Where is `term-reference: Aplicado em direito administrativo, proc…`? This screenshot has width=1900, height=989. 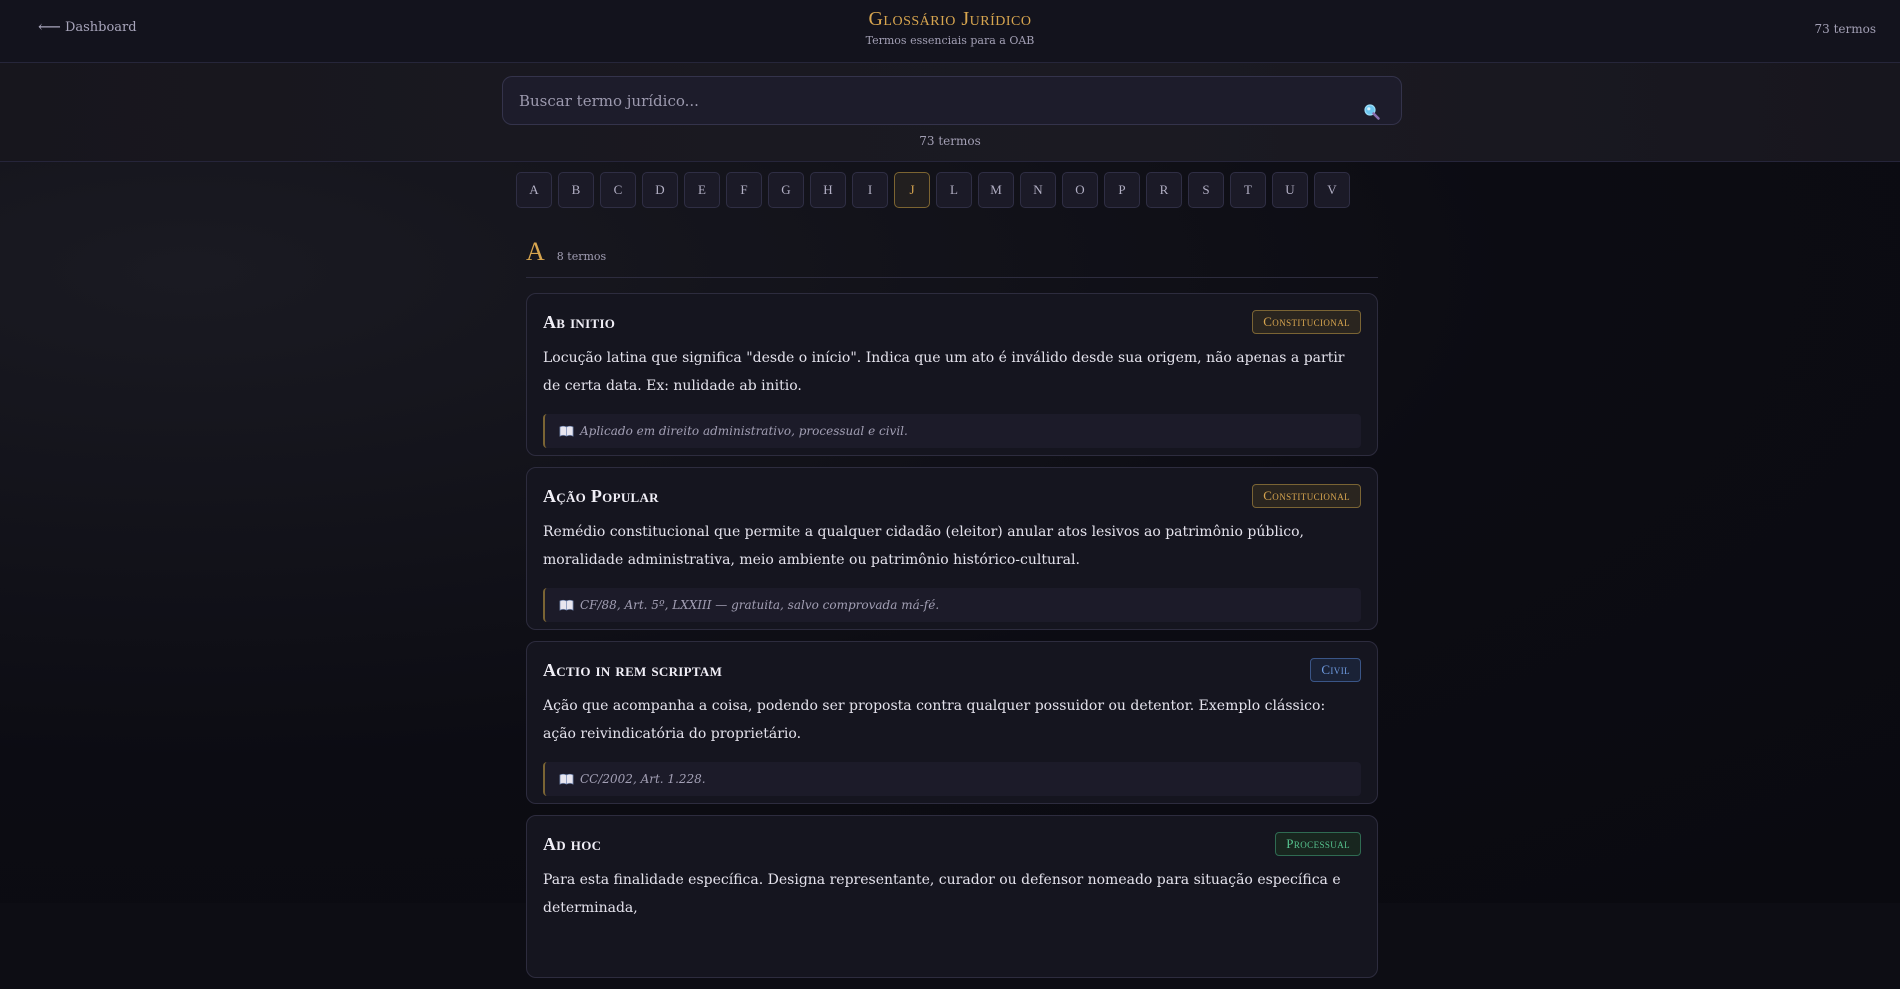
term-reference: Aplicado em direito administrativo, proc… is located at coordinates (952, 431).